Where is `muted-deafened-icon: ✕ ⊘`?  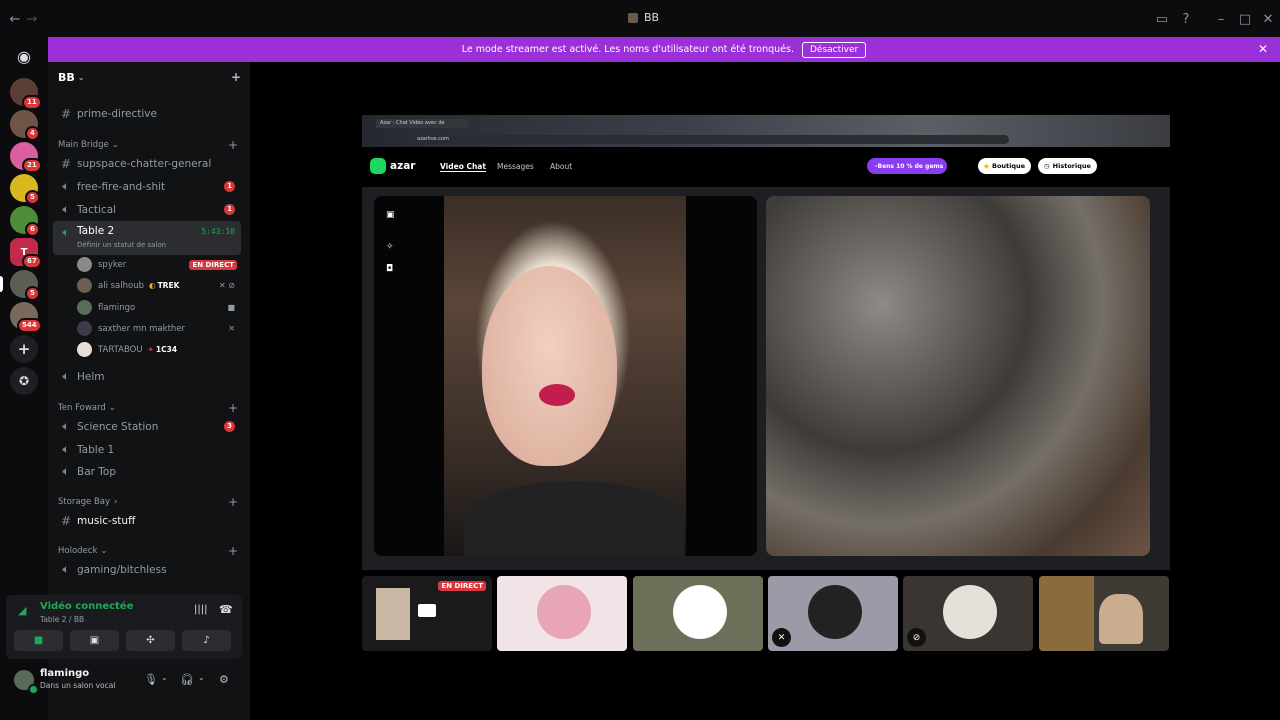
muted-deafened-icon: ✕ ⊘ is located at coordinates (227, 285).